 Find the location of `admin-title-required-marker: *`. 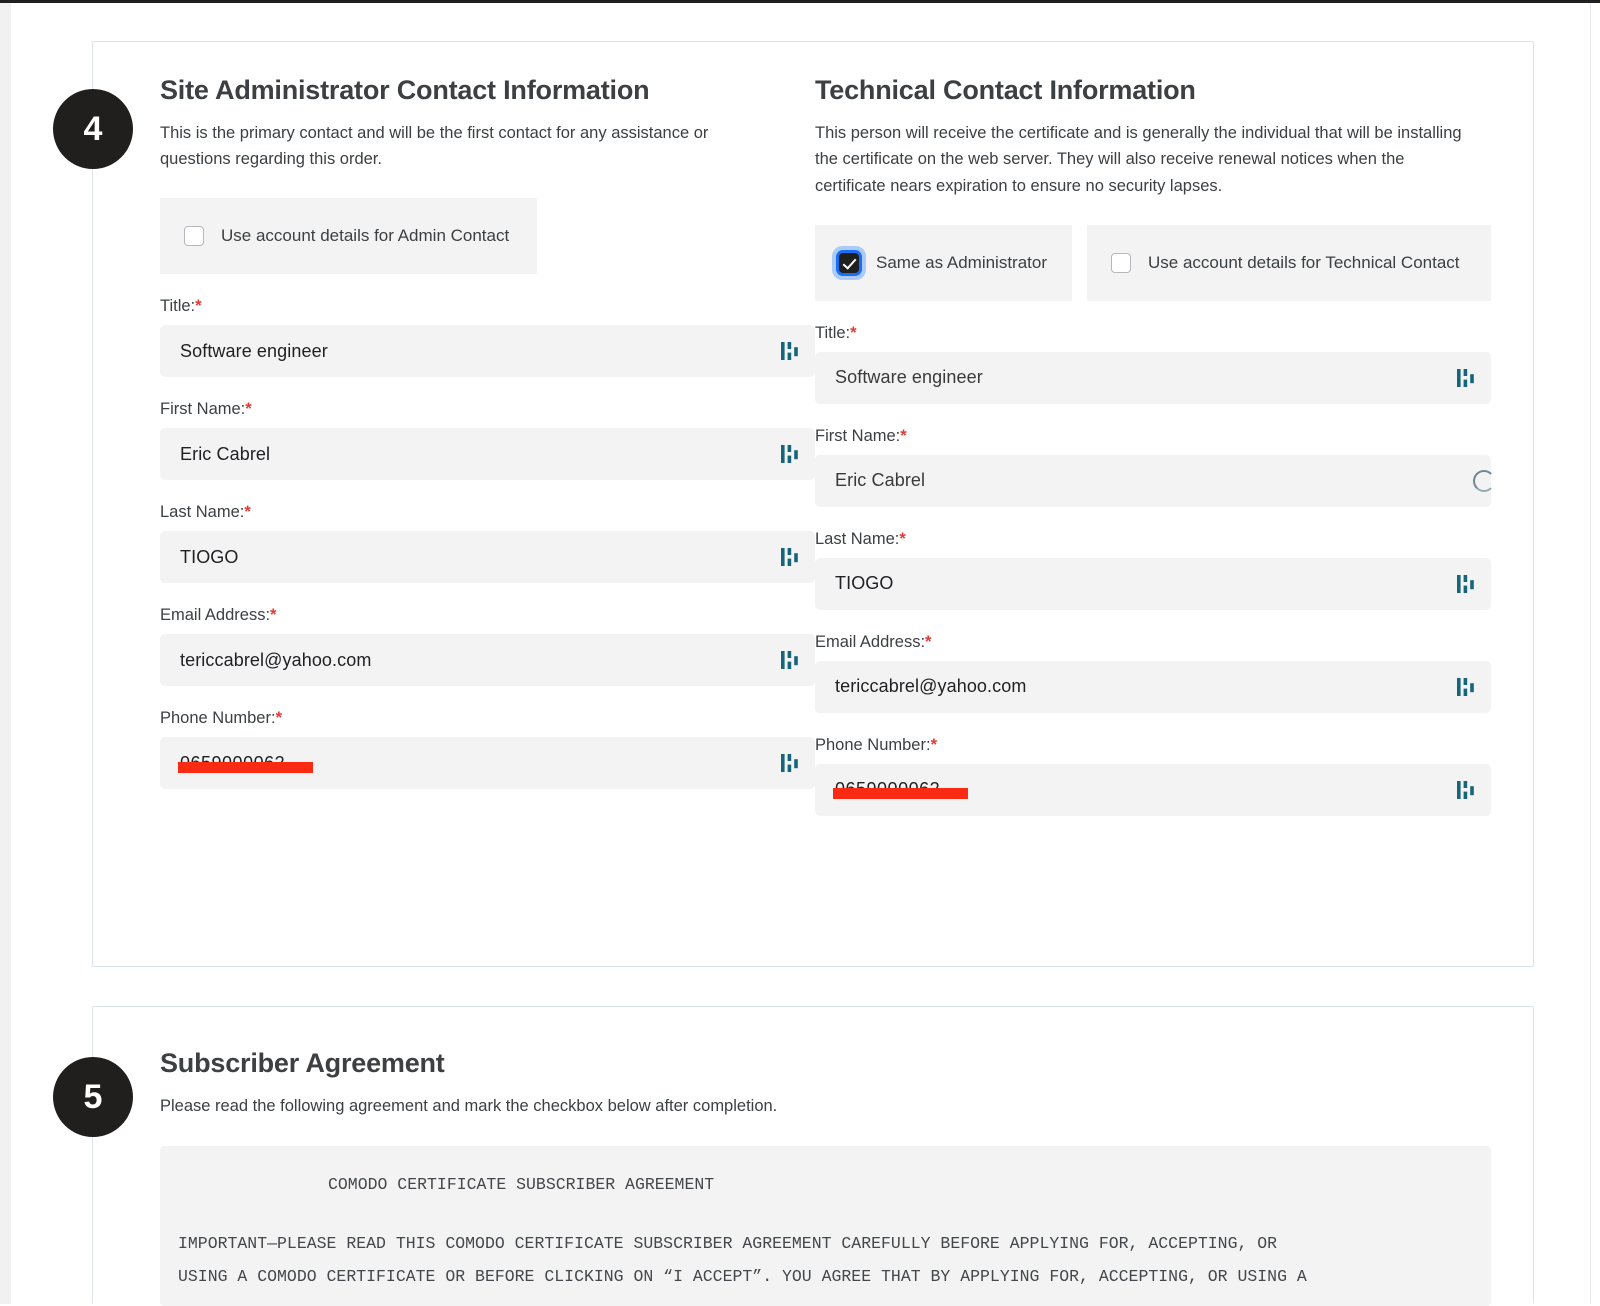

admin-title-required-marker: * is located at coordinates (198, 306).